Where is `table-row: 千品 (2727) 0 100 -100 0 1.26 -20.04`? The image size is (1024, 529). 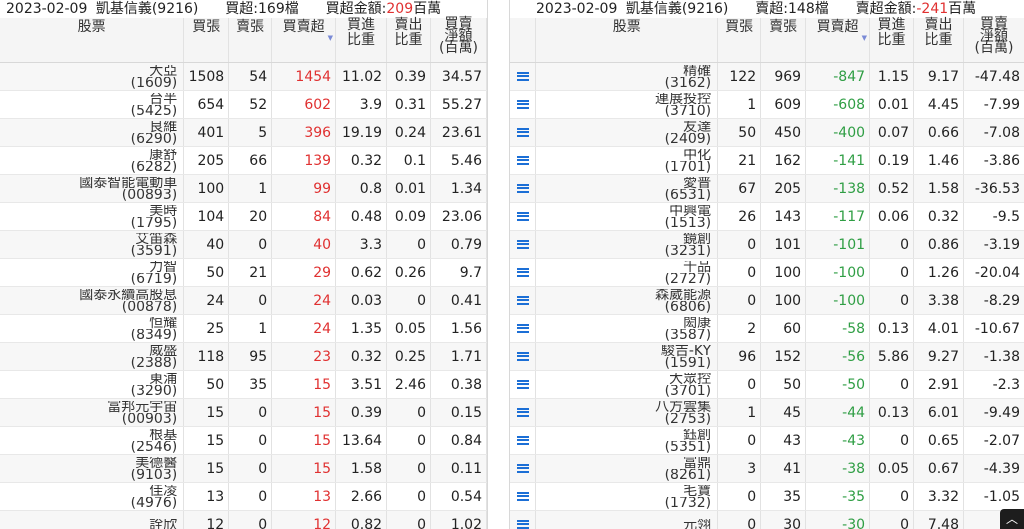 table-row: 千品 (2727) 0 100 -100 0 1.26 -20.04 is located at coordinates (767, 272).